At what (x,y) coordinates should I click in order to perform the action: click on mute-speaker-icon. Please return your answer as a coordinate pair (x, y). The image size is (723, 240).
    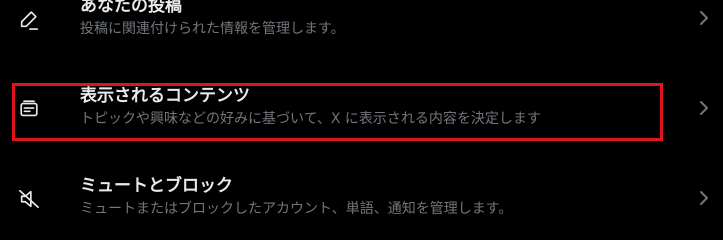
    Looking at the image, I should click on (29, 199).